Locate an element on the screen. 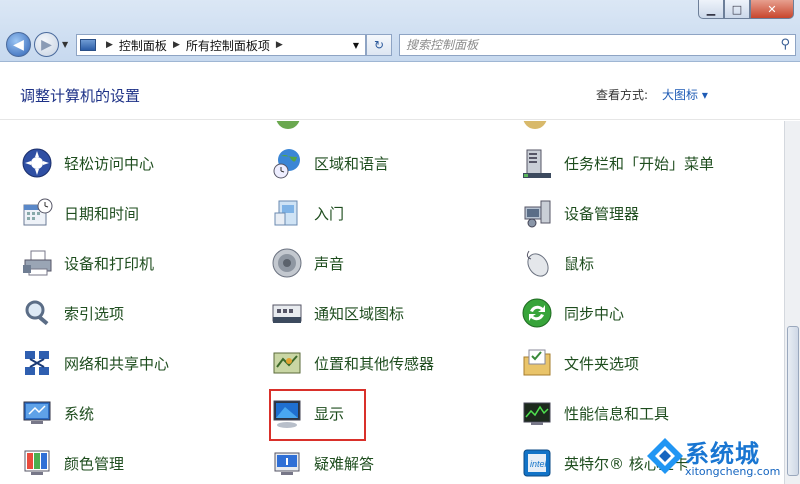 This screenshot has height=484, width=800. item-troubleshooting: 疑难解答 is located at coordinates (322, 463).